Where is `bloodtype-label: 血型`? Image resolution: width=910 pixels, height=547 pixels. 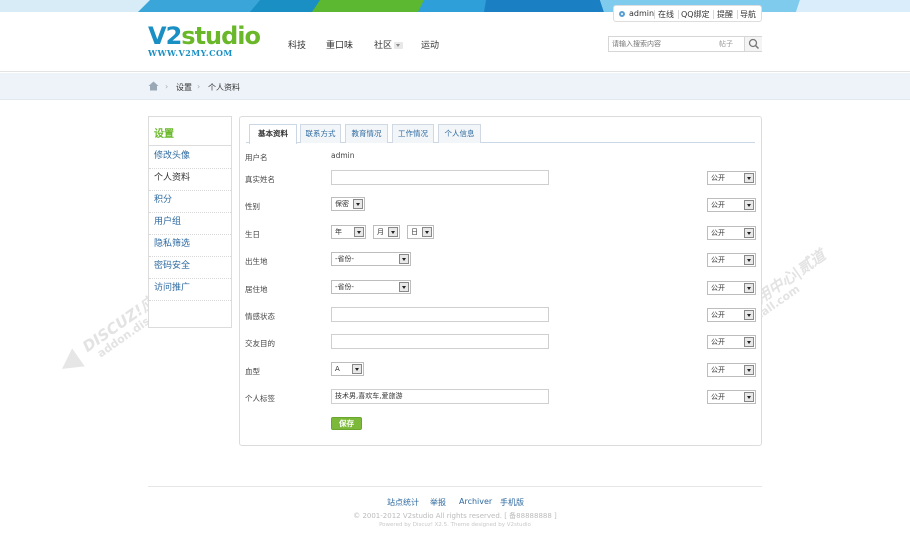 bloodtype-label: 血型 is located at coordinates (252, 371).